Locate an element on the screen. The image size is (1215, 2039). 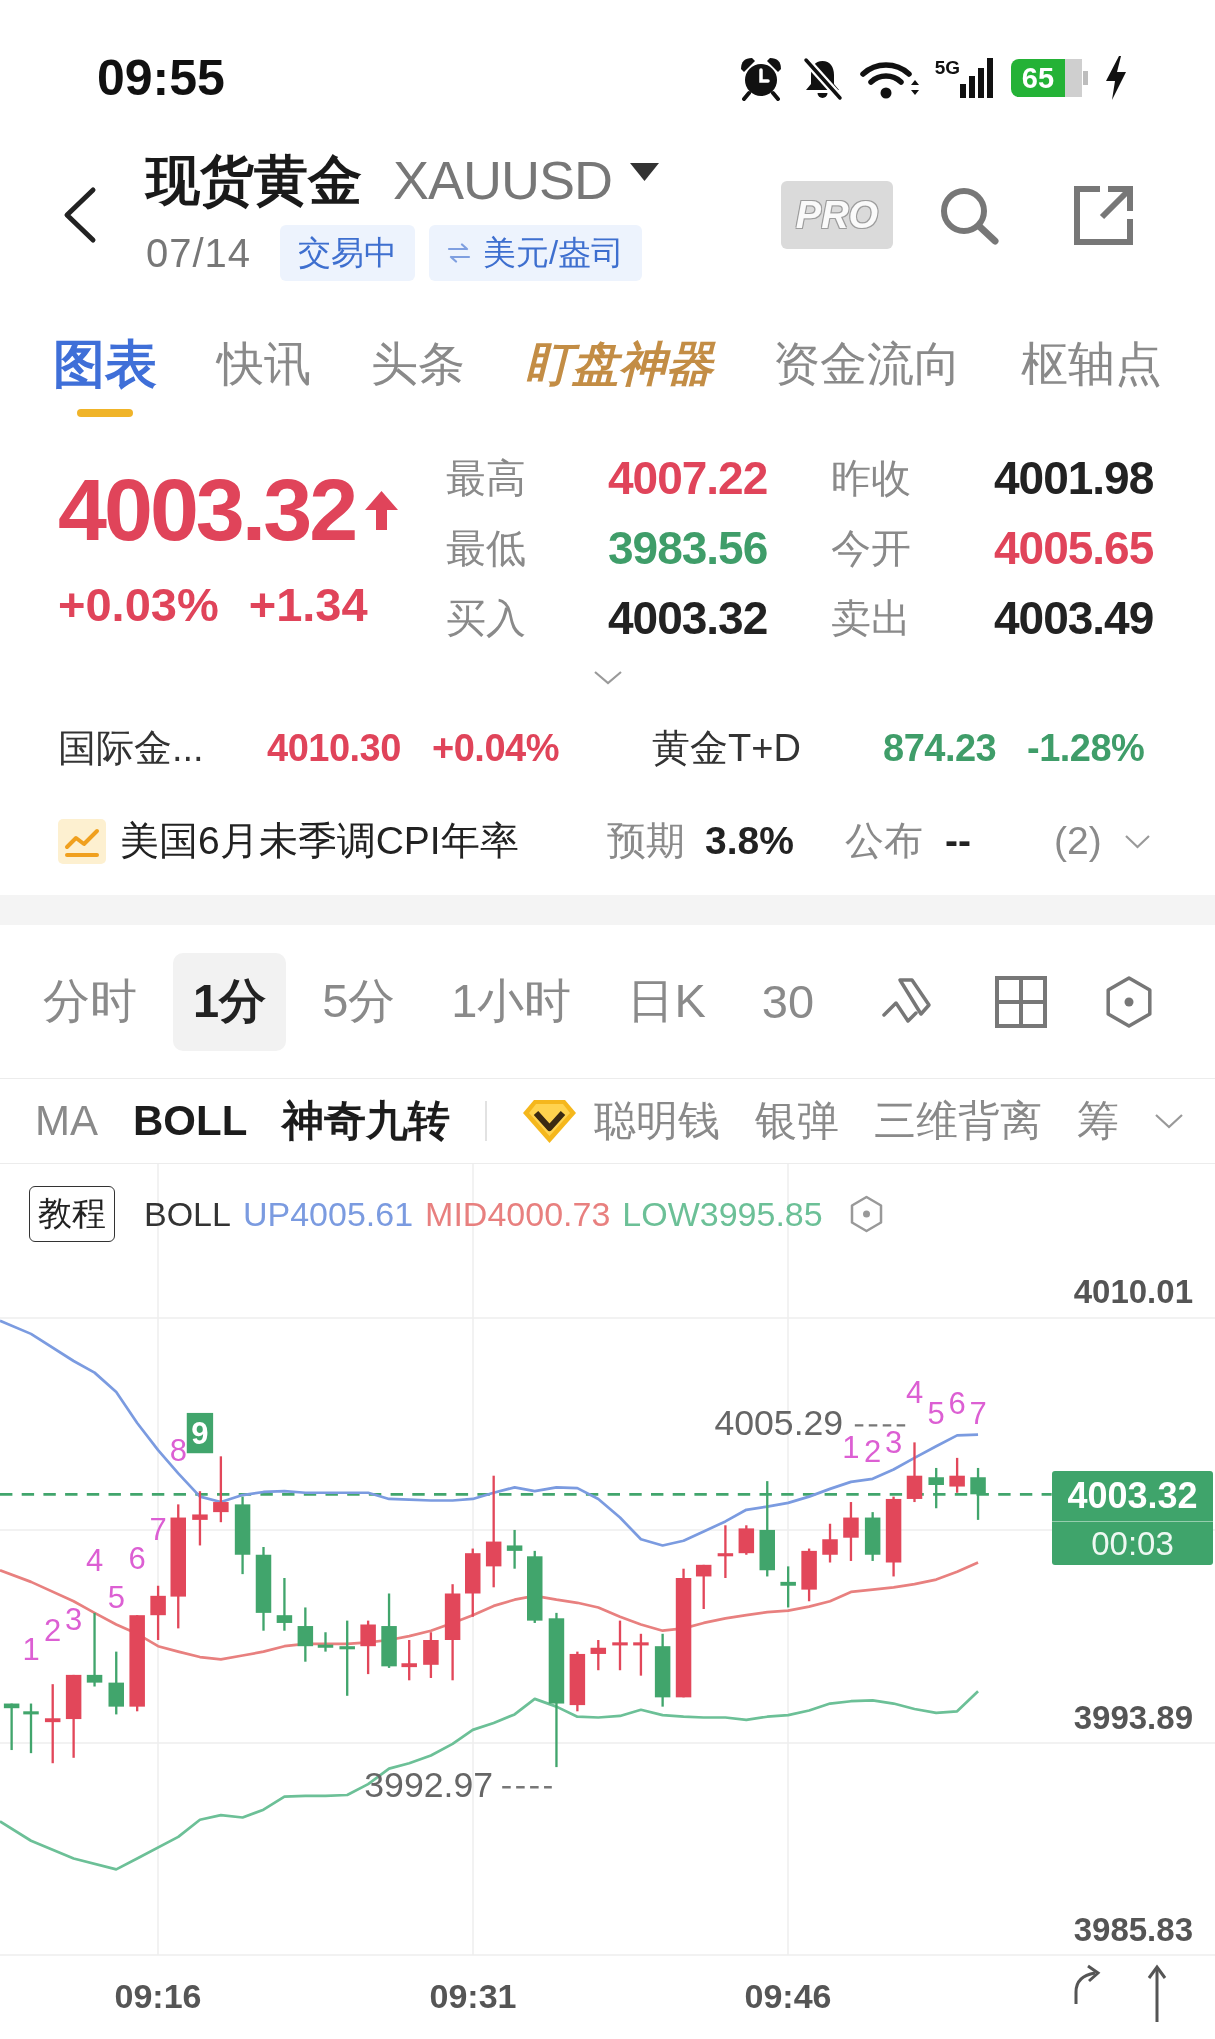
actual-label: 公布 is located at coordinates (884, 841).